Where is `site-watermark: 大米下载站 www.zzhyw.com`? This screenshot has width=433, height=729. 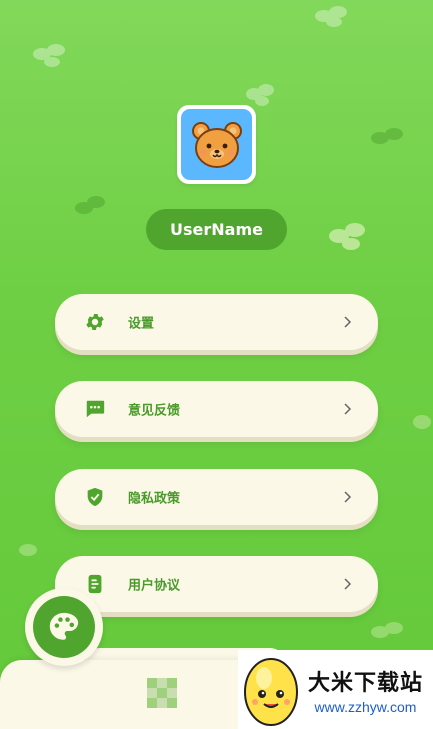 site-watermark: 大米下载站 www.zzhyw.com is located at coordinates (335, 689).